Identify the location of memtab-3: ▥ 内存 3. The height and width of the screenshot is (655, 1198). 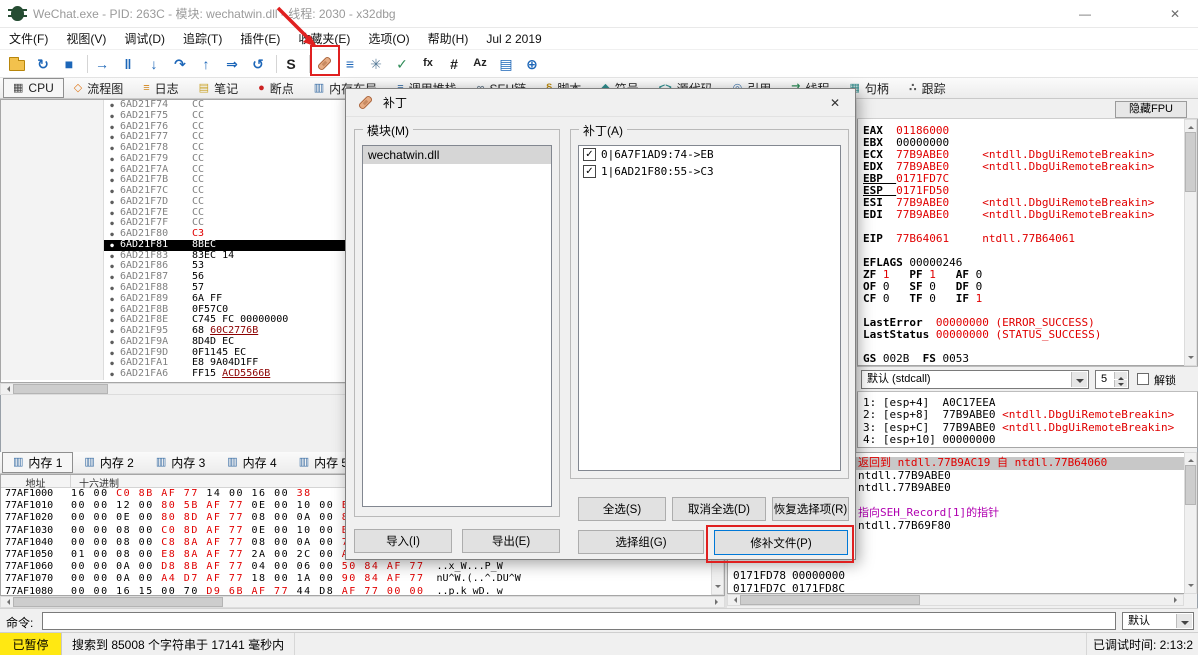
(180, 462).